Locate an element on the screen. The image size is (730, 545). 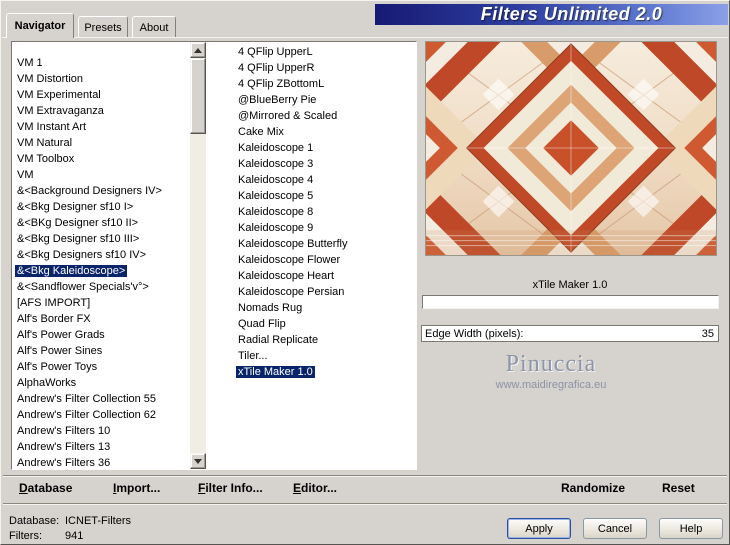
list-item: Andrew's Filter Collection 55 is located at coordinates (101, 399).